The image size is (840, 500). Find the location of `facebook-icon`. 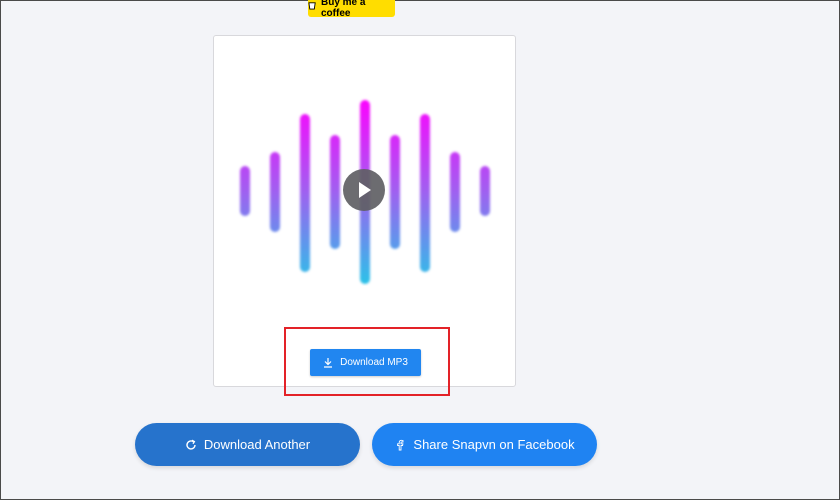

facebook-icon is located at coordinates (400, 445).